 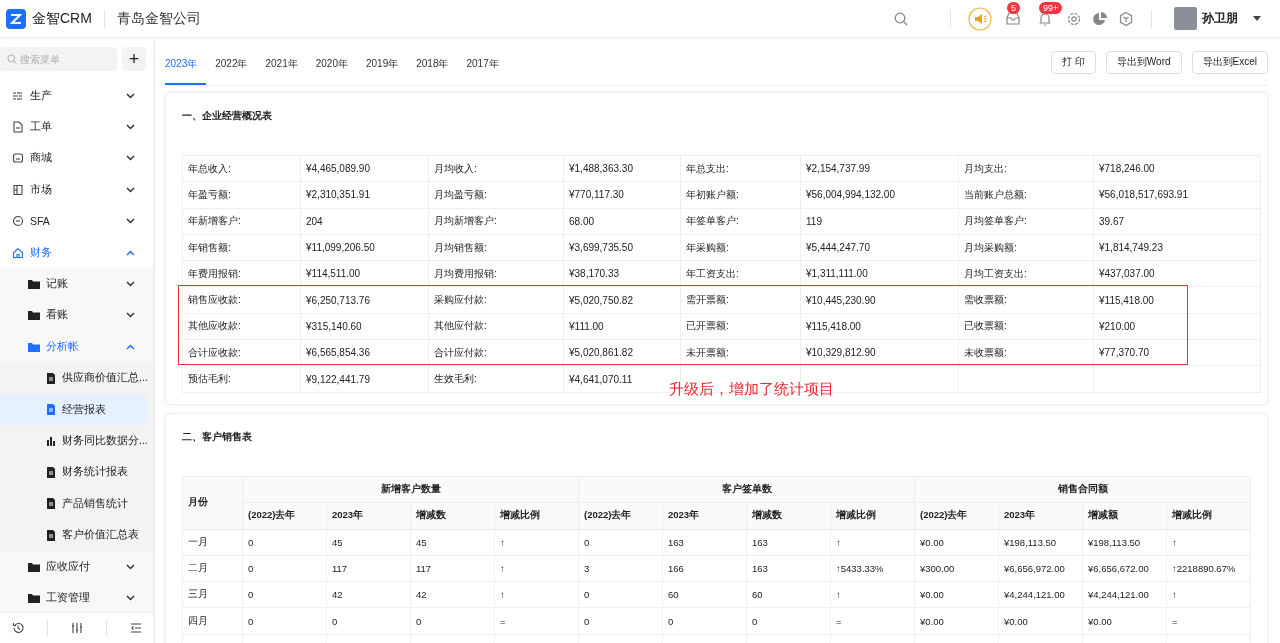 I want to click on table-cell: ↑2218890.67%, so click(x=1208, y=568).